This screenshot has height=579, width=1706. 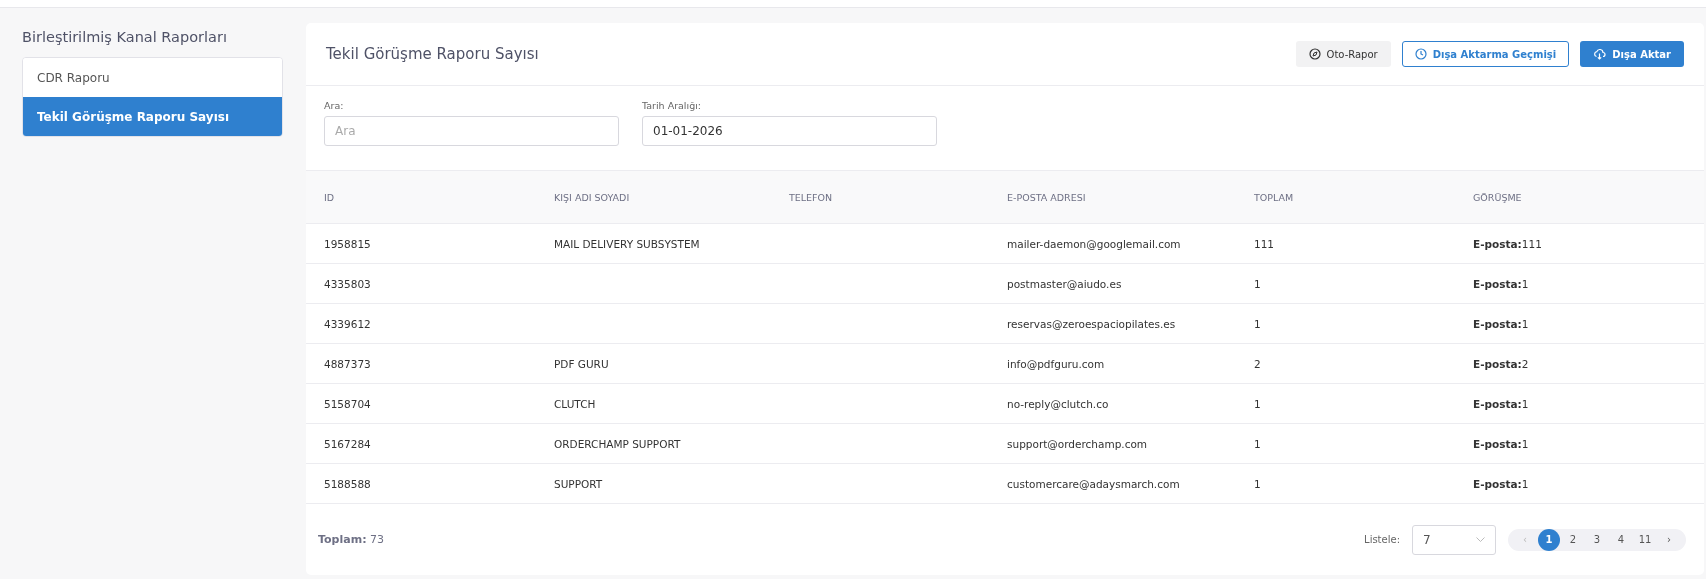 I want to click on table-cell-text: 111, so click(x=1264, y=243).